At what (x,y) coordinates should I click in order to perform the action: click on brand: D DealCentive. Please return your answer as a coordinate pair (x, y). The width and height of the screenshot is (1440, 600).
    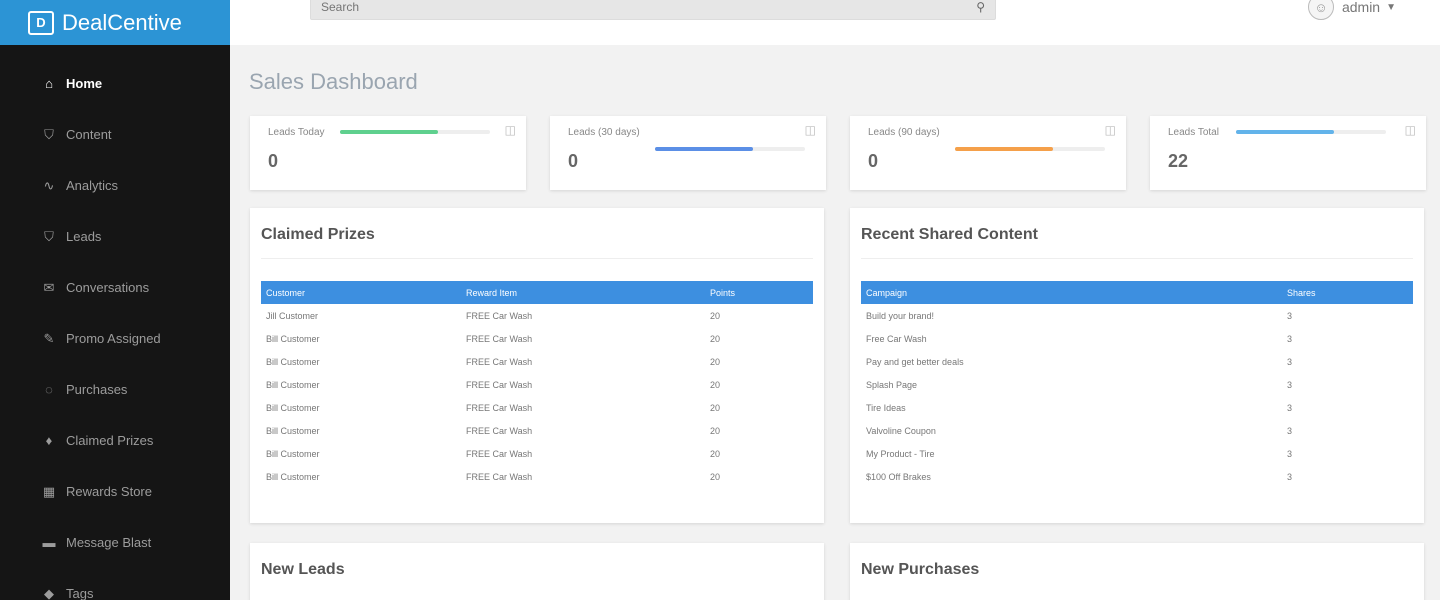
    Looking at the image, I should click on (115, 22).